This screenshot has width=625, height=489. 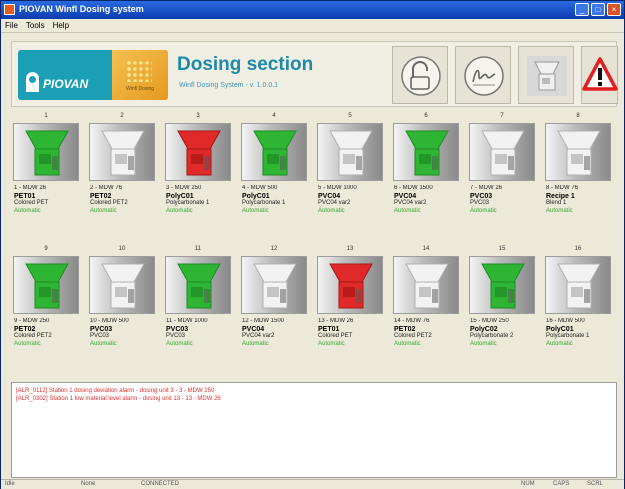 I want to click on dosing-unit-12: 12 12 - MDW 1500 PVC04 PVC04 var2 Automatic, so click(x=274, y=311).